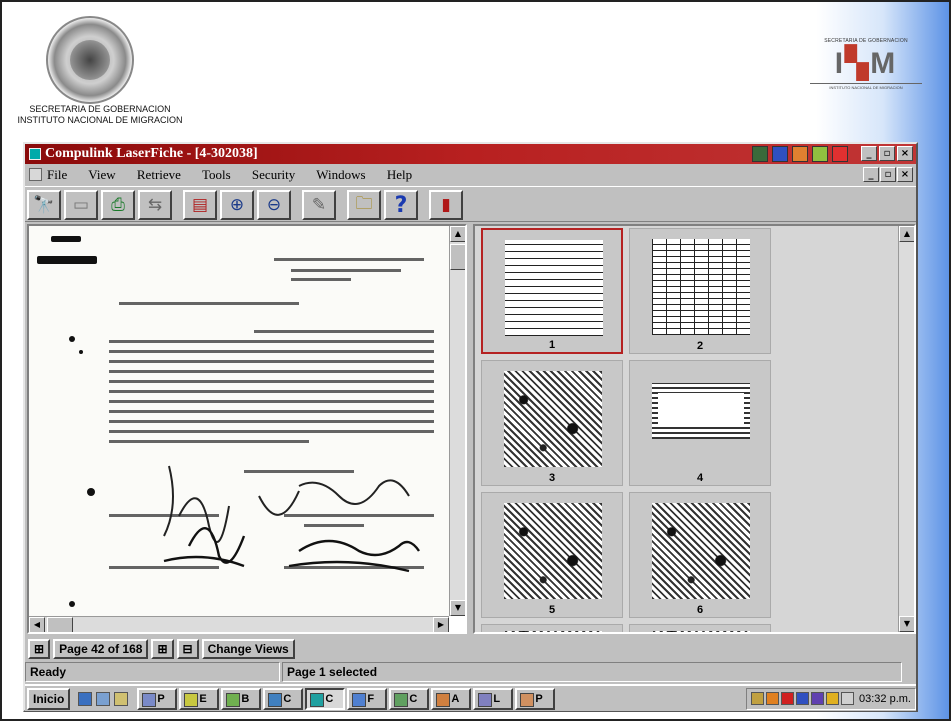 This screenshot has height=721, width=951. What do you see at coordinates (81, 205) in the screenshot?
I see `scanner-icon: ▭` at bounding box center [81, 205].